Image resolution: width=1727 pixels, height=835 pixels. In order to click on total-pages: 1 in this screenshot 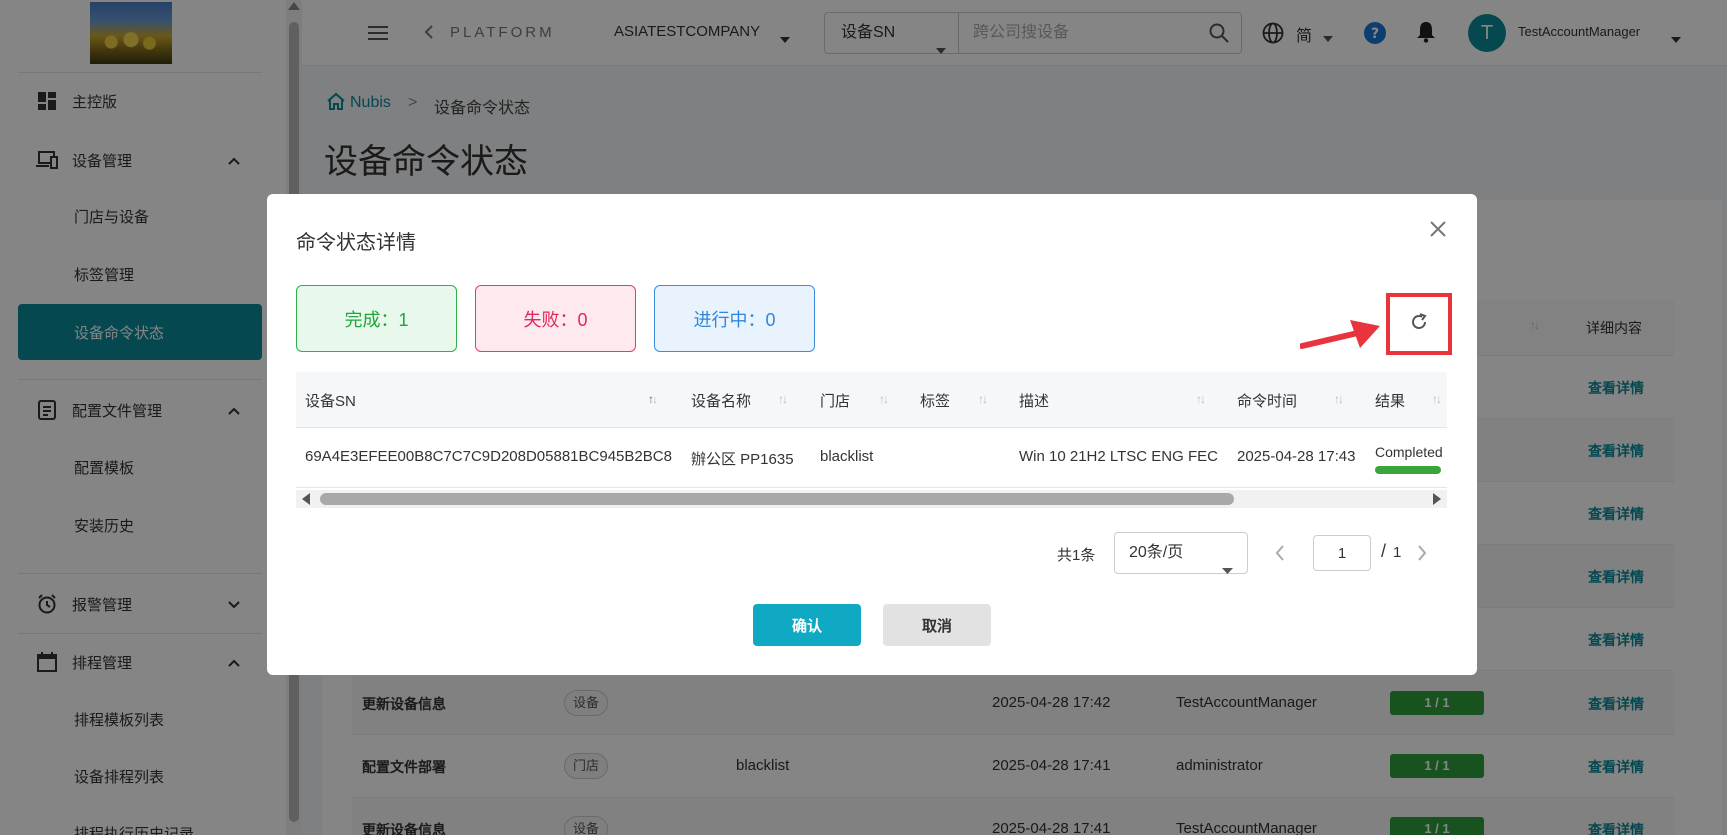, I will do `click(1397, 552)`.